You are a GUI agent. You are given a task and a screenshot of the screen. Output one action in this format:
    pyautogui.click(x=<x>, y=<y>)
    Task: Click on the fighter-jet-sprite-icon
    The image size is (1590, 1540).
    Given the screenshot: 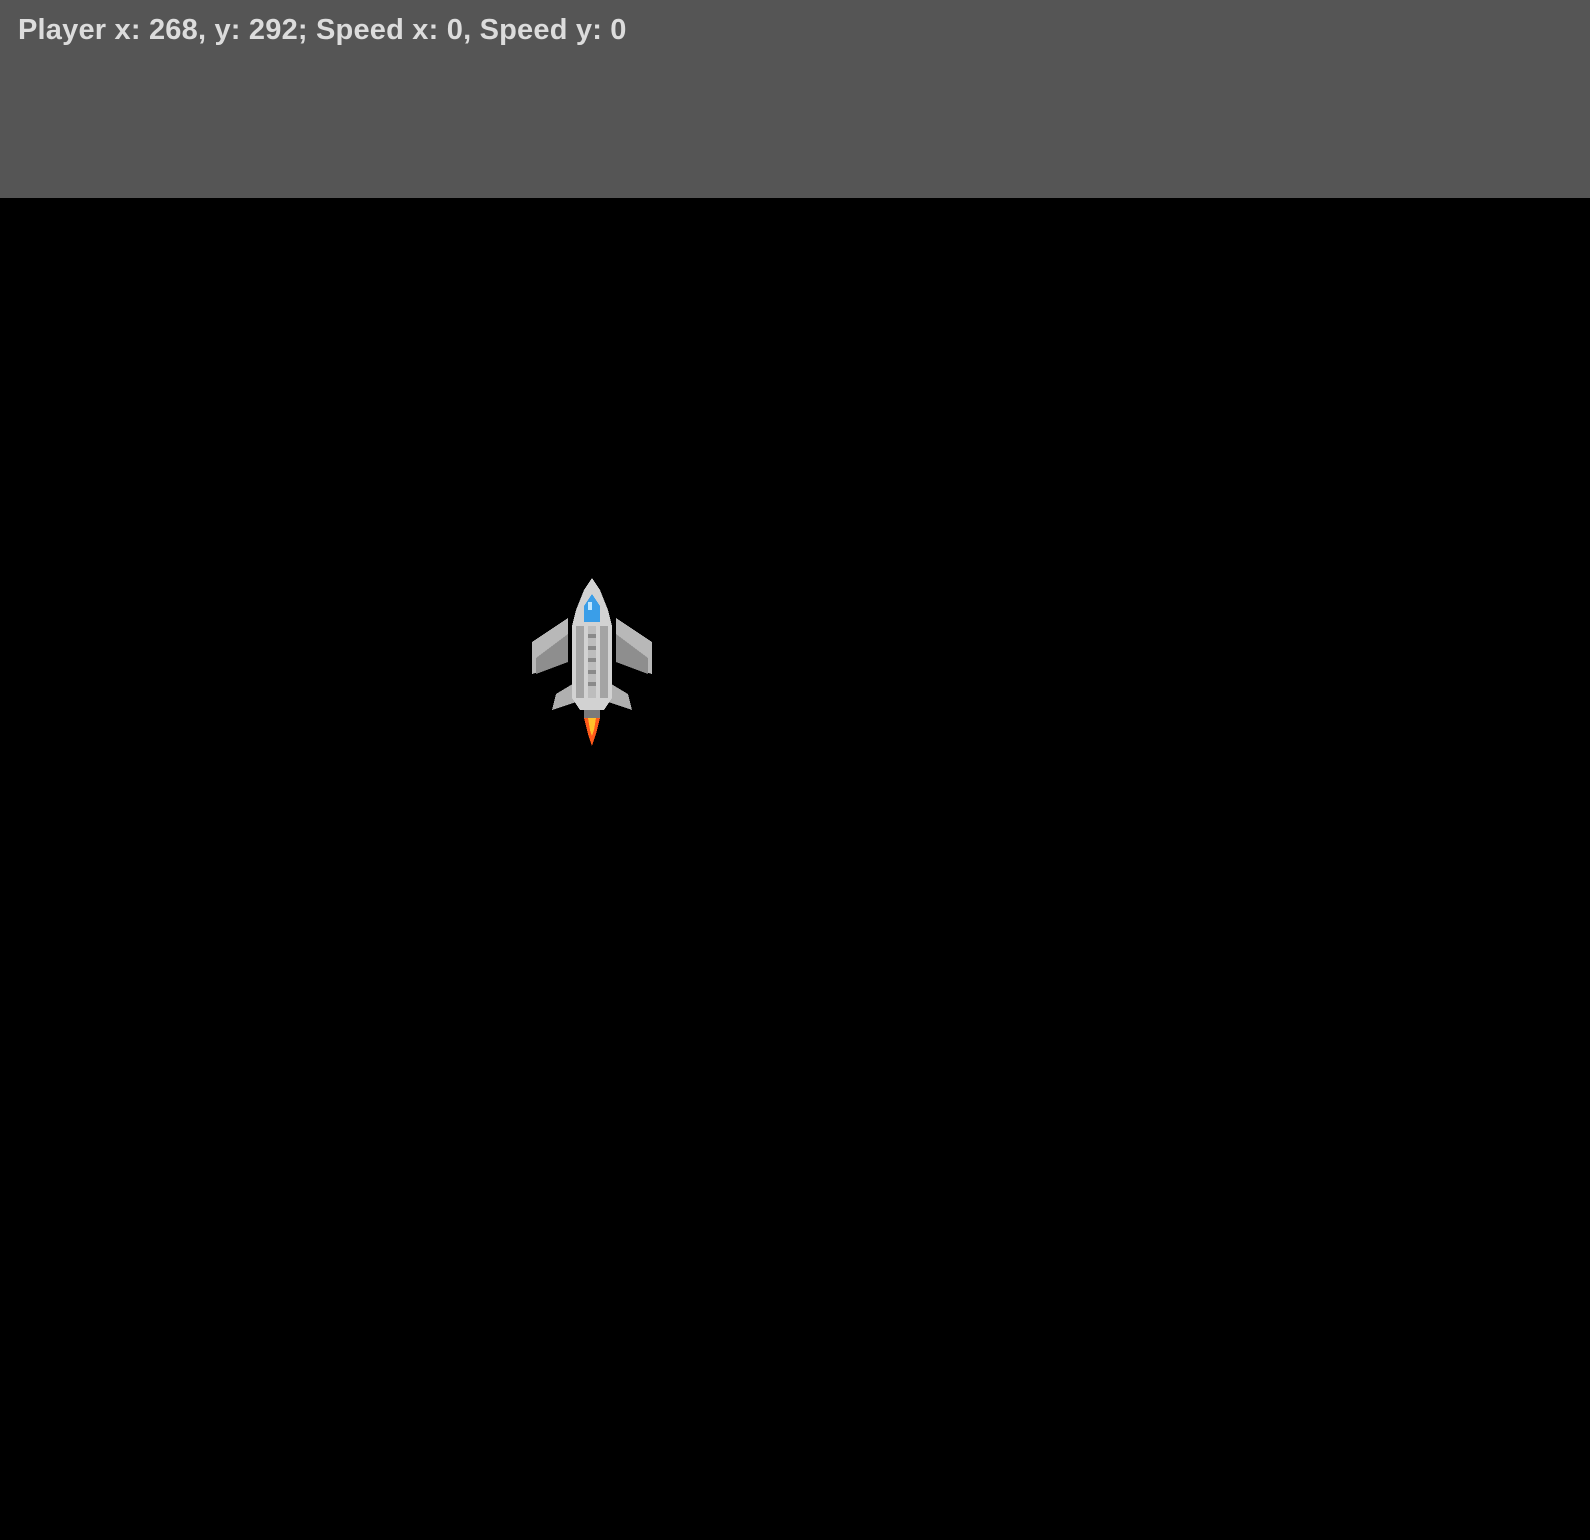 What is the action you would take?
    pyautogui.click(x=592, y=662)
    